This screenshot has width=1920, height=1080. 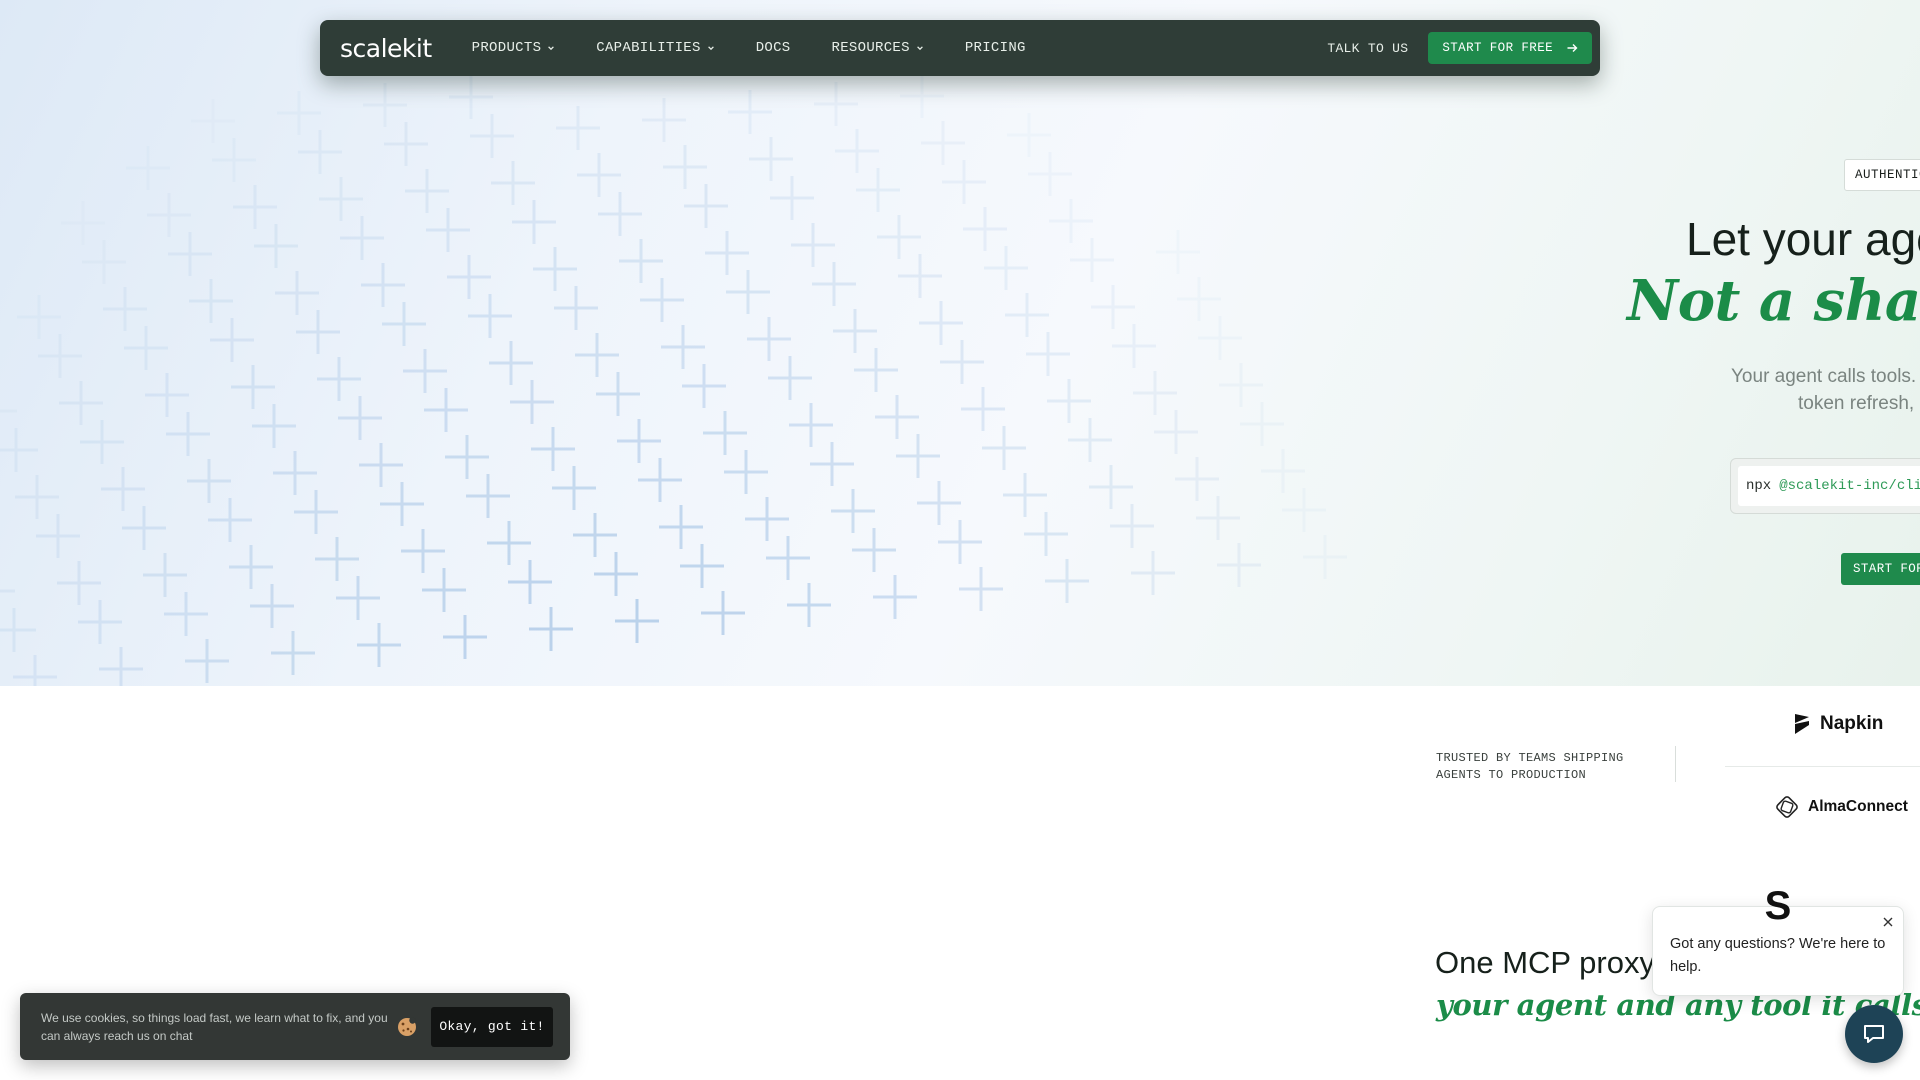 I want to click on nav-item-label: RESOURCES, so click(x=870, y=48).